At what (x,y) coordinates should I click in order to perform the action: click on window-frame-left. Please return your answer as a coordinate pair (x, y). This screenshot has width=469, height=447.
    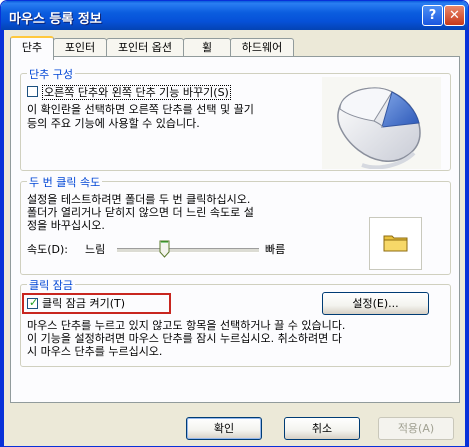
    Looking at the image, I should click on (2, 238).